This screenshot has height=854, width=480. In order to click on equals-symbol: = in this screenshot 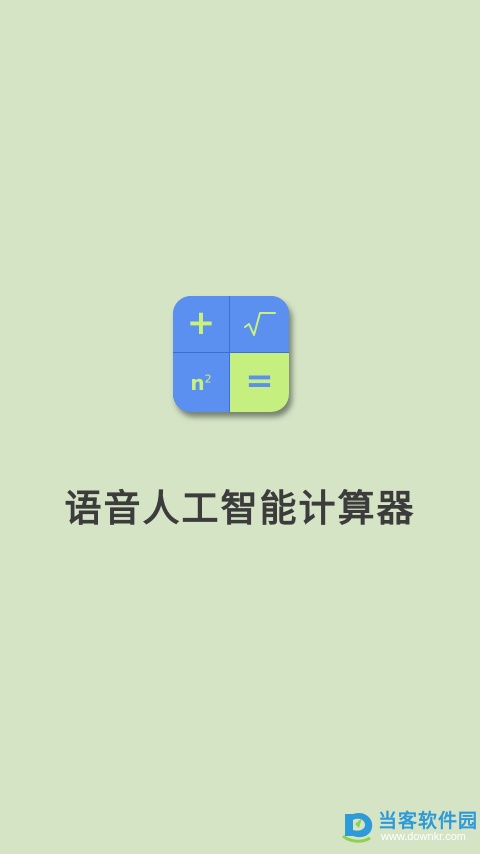, I will do `click(259, 381)`.